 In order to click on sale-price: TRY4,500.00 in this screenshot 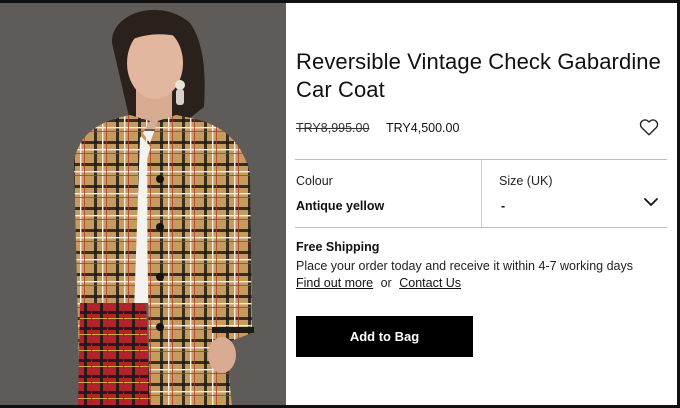, I will do `click(423, 128)`.